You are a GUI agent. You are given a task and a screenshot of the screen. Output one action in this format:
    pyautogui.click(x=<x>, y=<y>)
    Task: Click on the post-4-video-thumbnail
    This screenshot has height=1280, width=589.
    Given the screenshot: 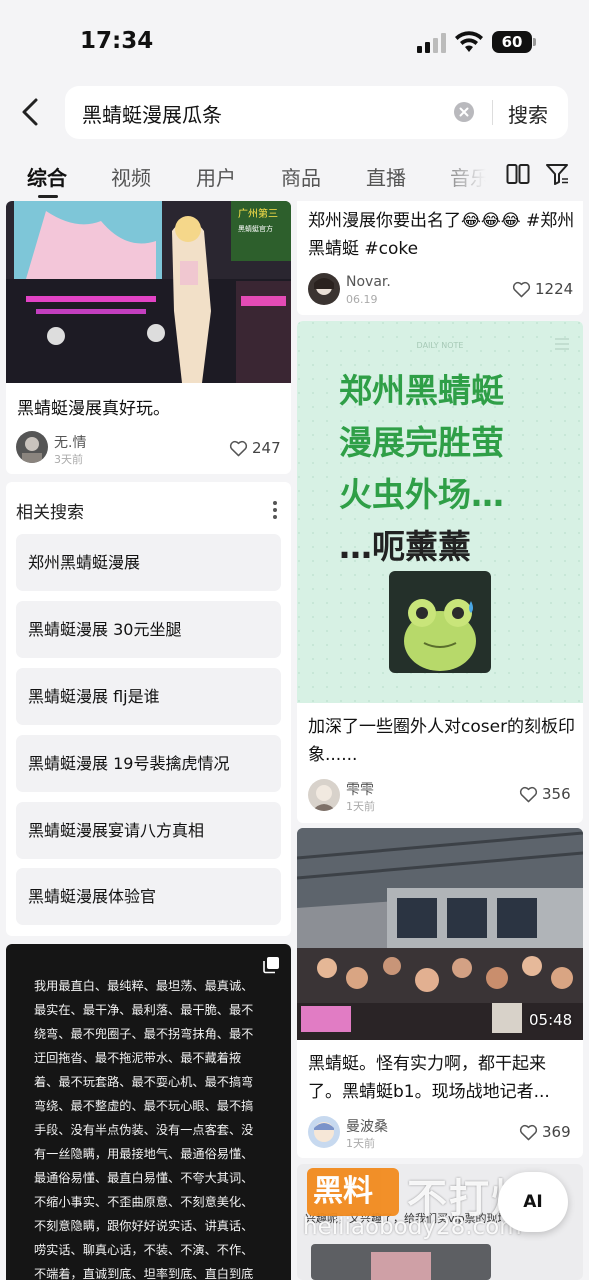 What is the action you would take?
    pyautogui.click(x=440, y=934)
    